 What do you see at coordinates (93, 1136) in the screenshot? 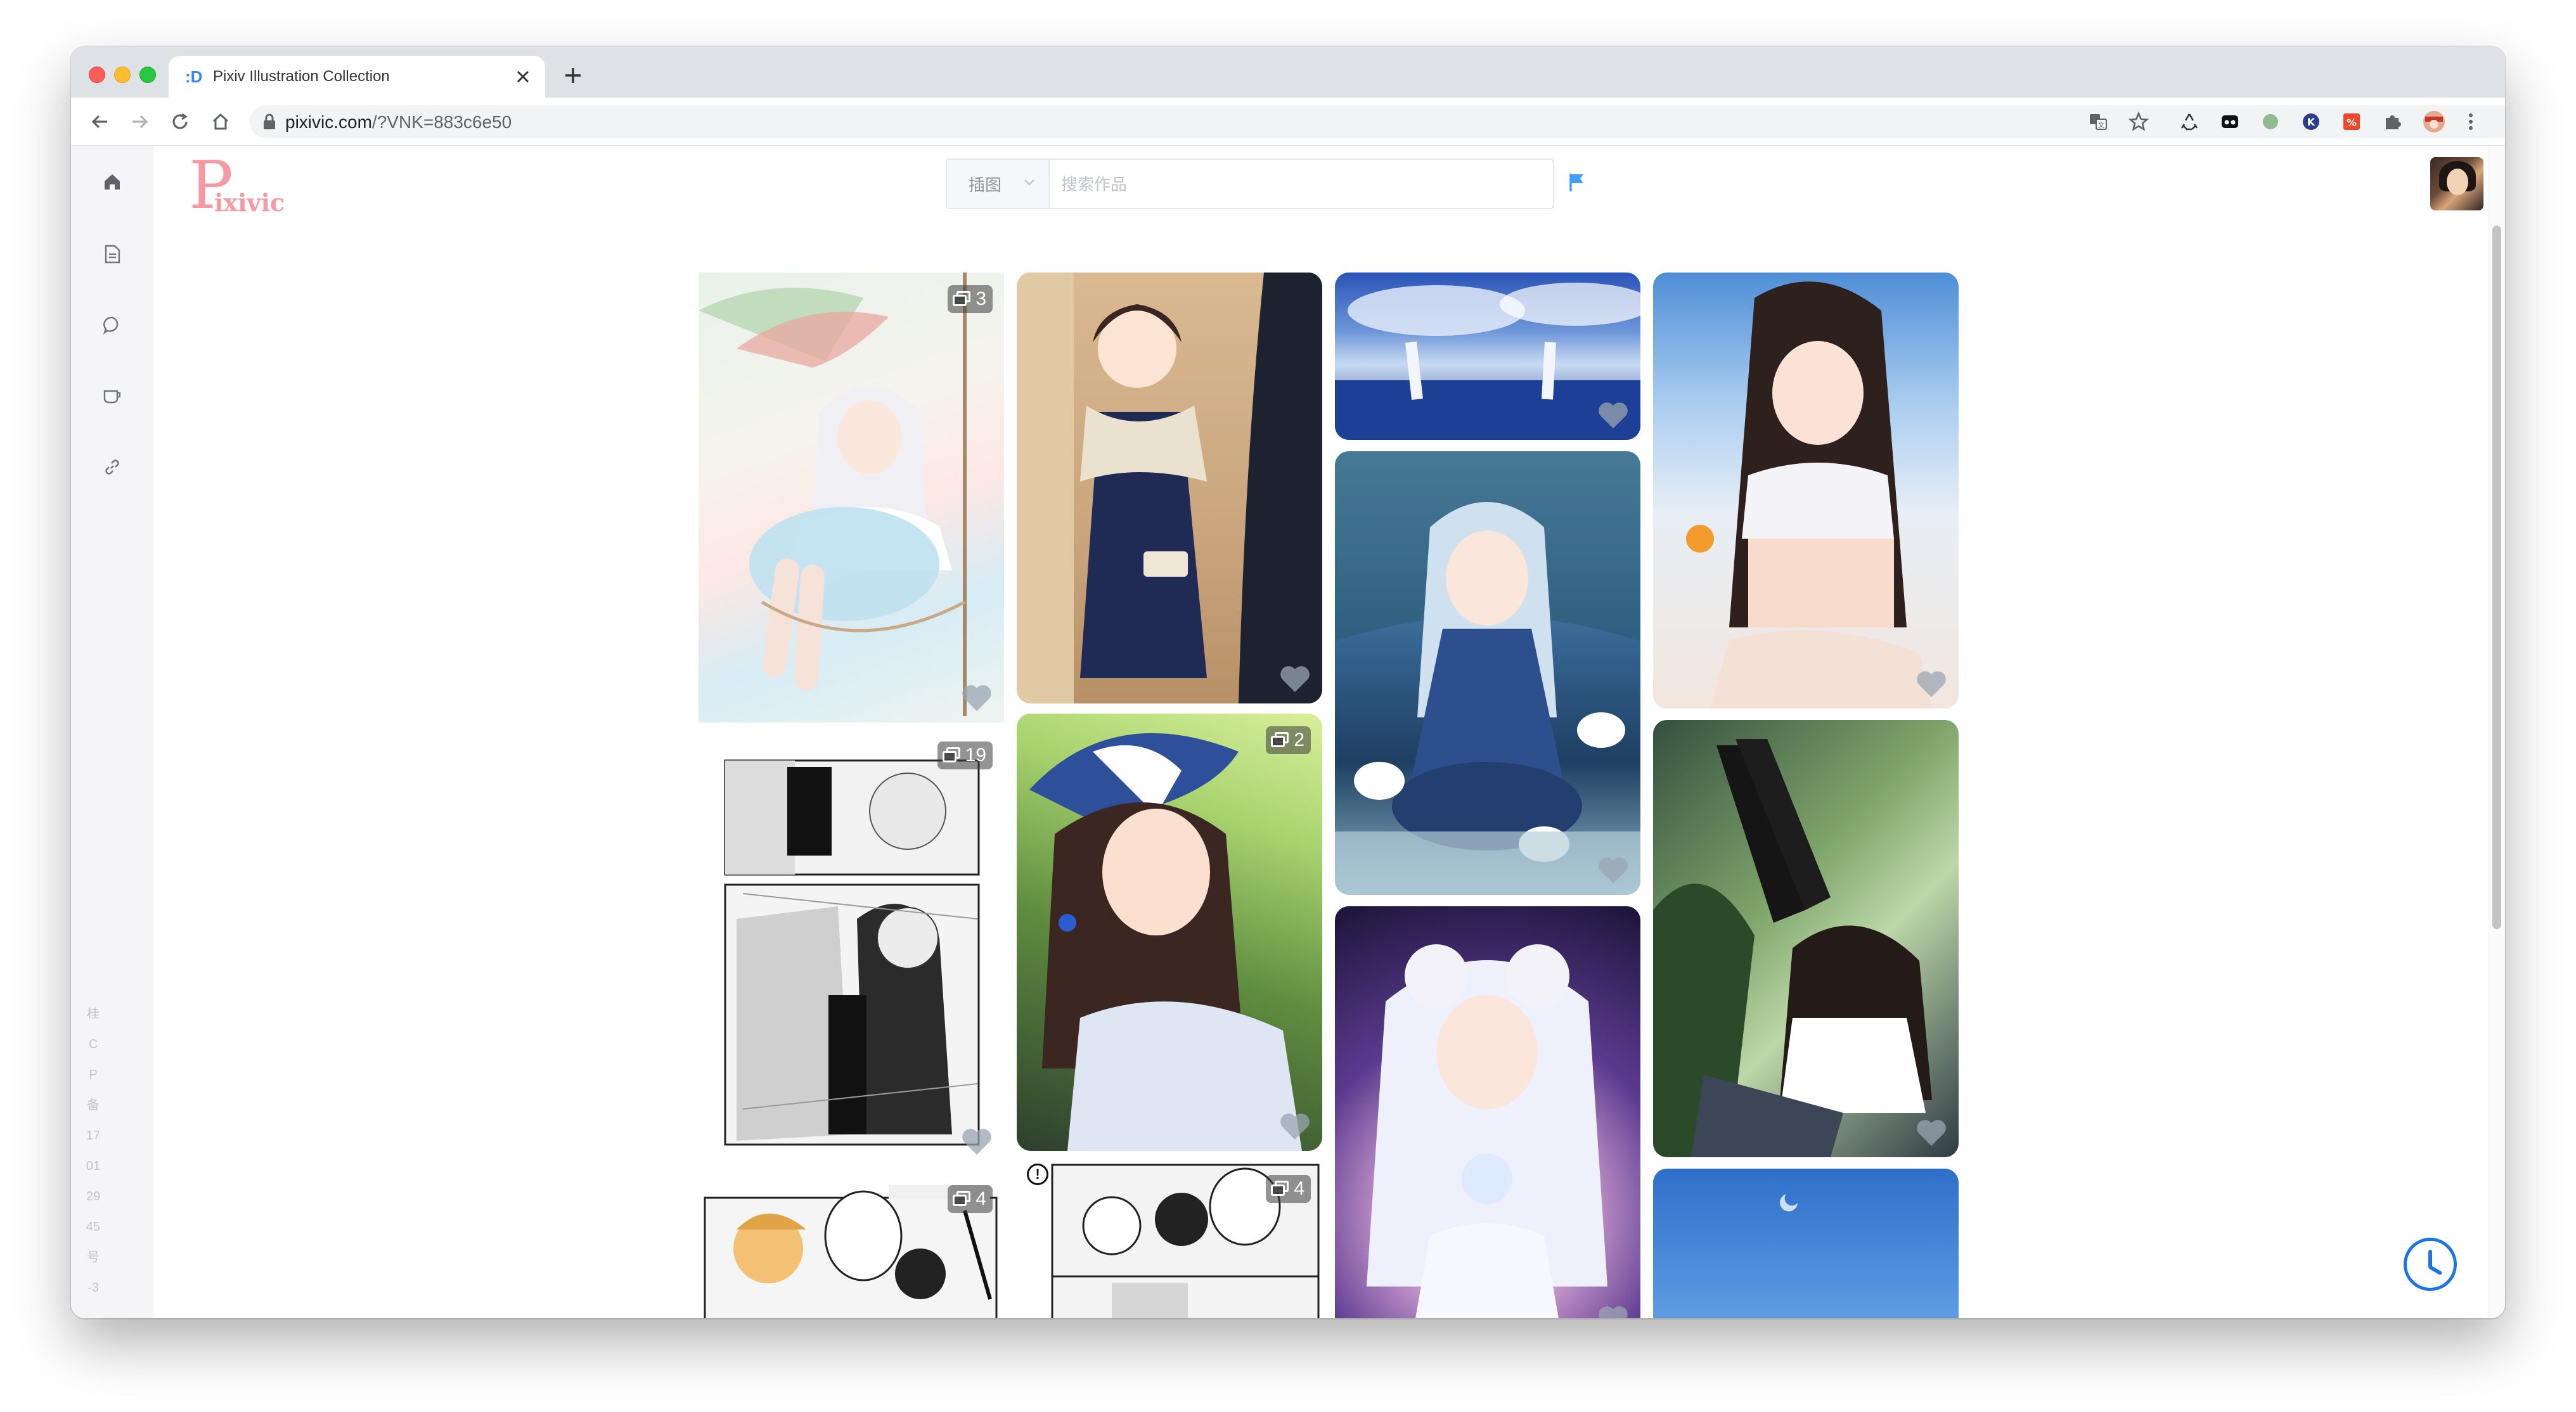
I see `icp-line: 17` at bounding box center [93, 1136].